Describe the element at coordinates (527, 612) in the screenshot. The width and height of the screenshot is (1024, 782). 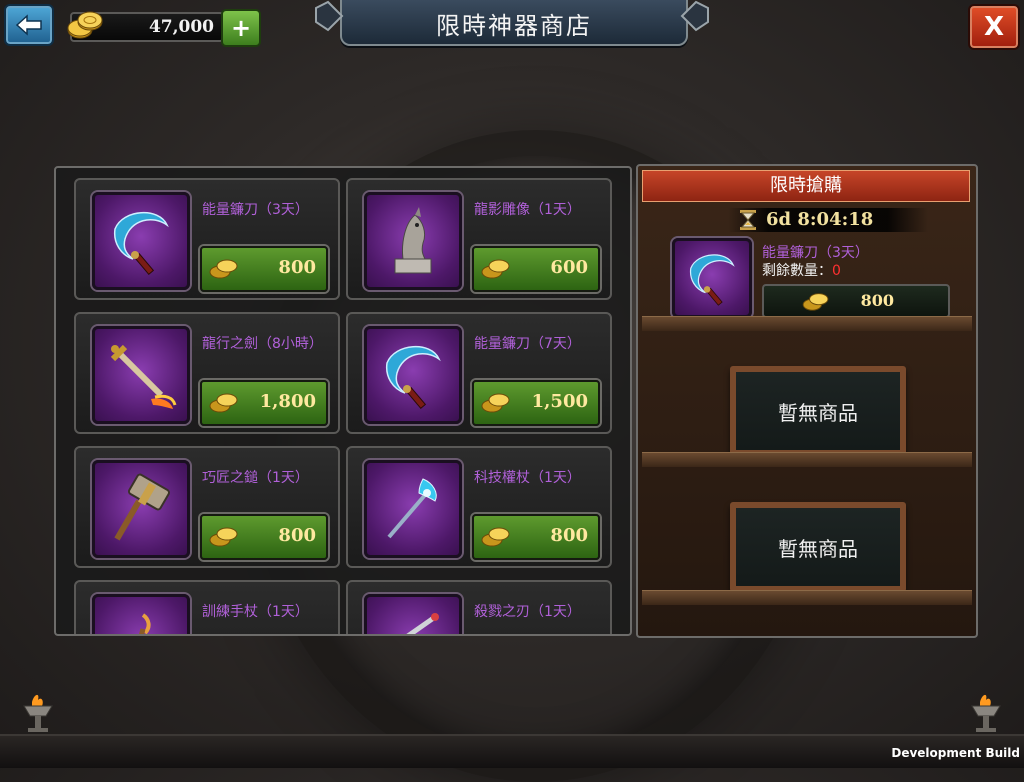
I see `item-name: 殺戮之刃（1天）` at that location.